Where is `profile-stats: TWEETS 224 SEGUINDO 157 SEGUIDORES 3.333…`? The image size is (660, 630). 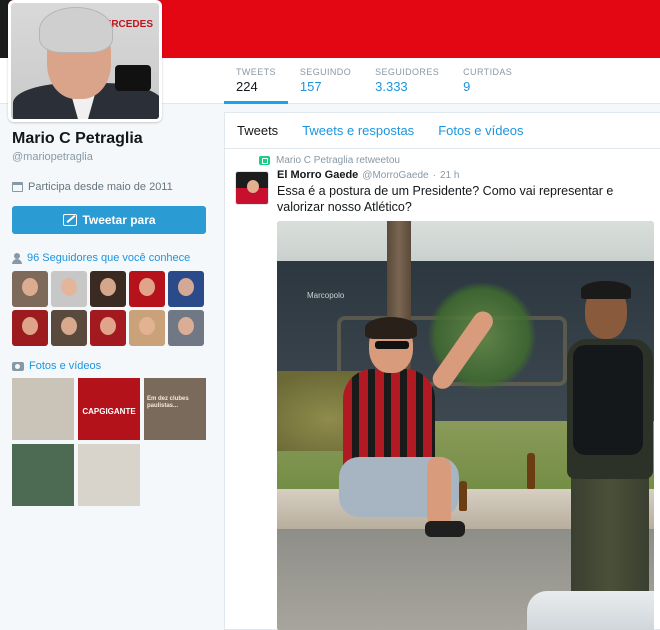 profile-stats: TWEETS 224 SEGUINDO 157 SEGUIDORES 3.333… is located at coordinates (374, 81).